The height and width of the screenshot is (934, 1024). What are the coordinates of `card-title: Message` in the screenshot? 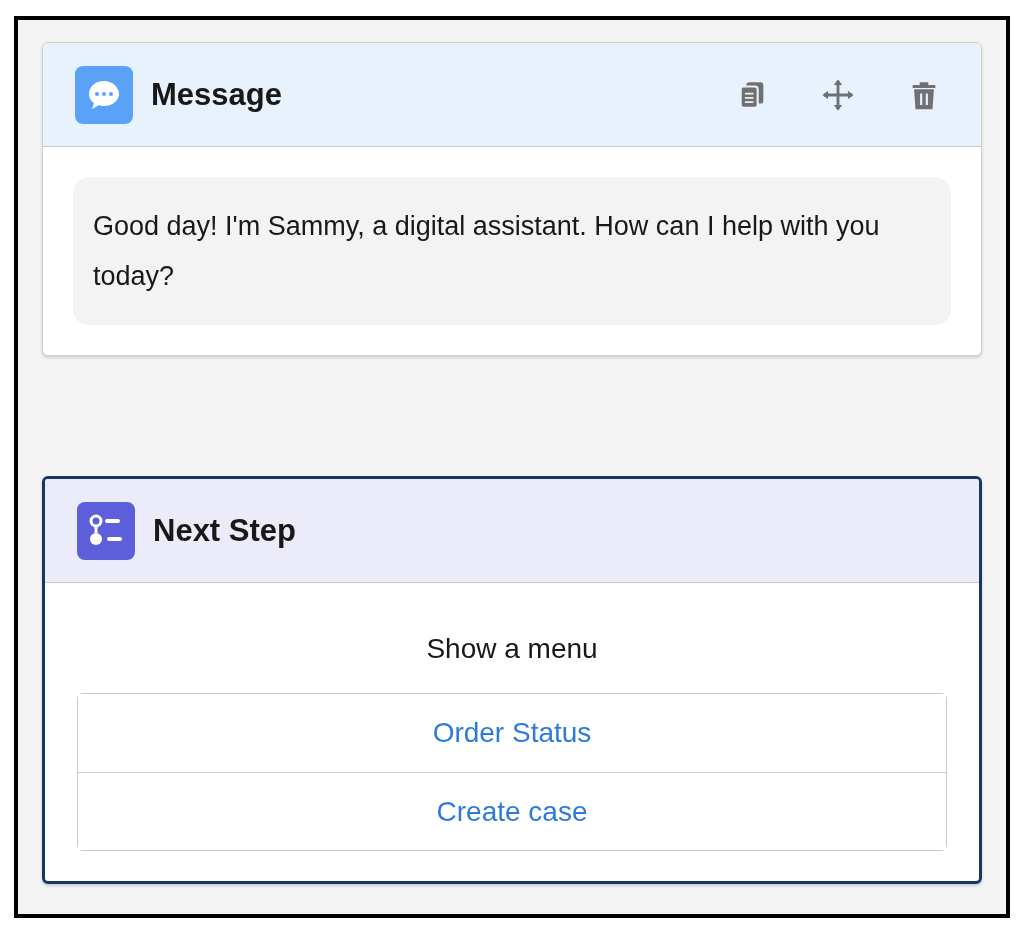 It's located at (217, 94).